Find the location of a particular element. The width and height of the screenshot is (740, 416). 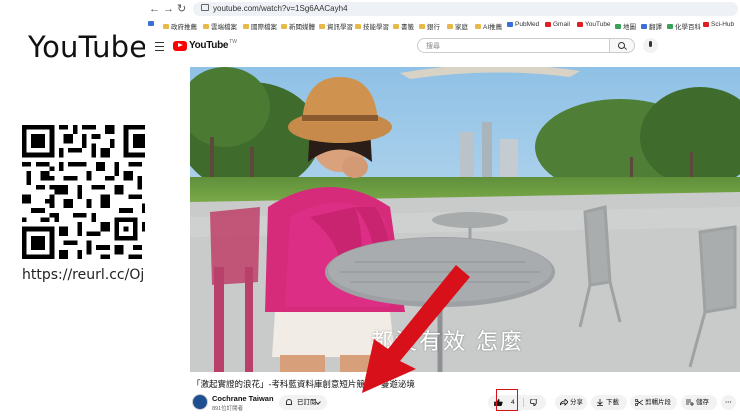

youtube-wordmark: YouTube is located at coordinates (209, 45).